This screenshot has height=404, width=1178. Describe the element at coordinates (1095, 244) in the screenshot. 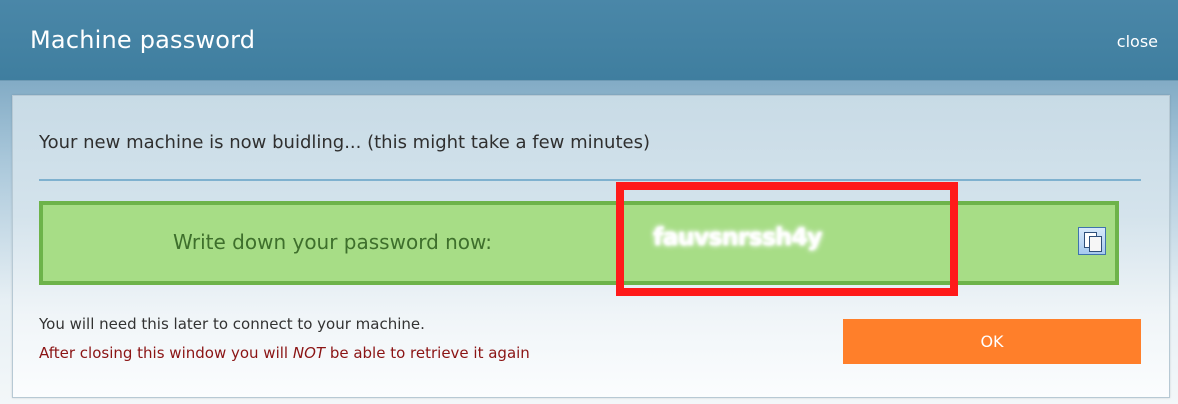

I see `copy-icon-page` at that location.